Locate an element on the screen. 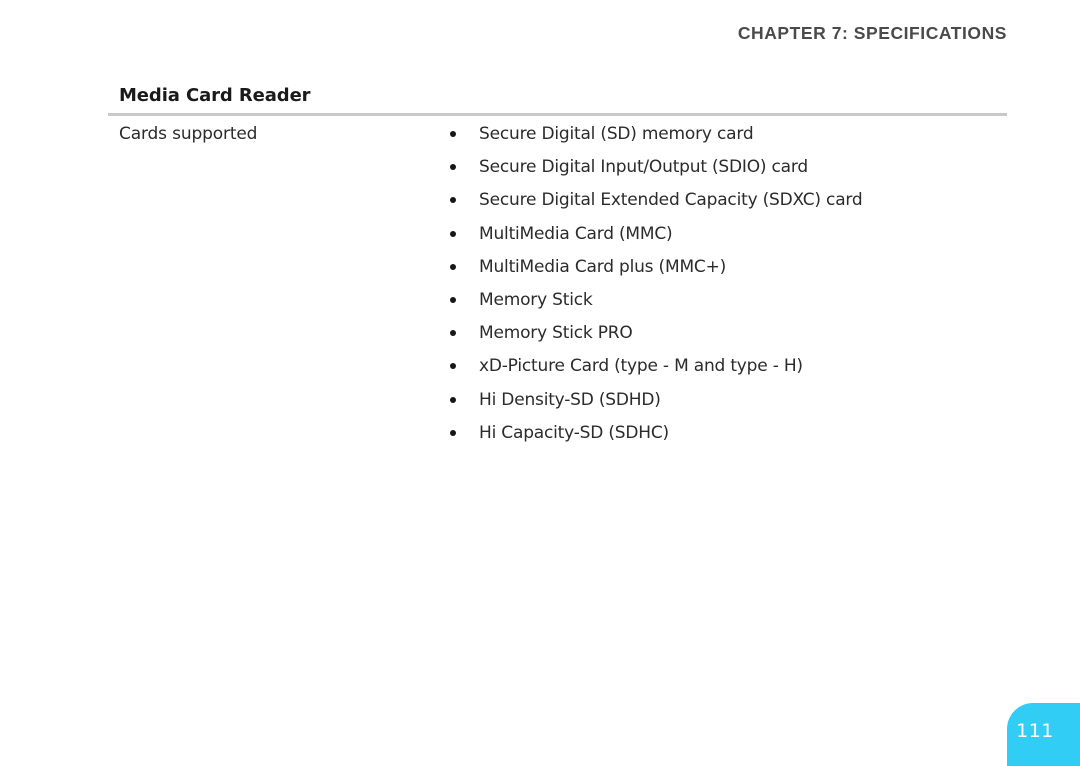 This screenshot has height=766, width=1080. list-item-label: MultiMedia Card plus (MMC+) is located at coordinates (603, 266).